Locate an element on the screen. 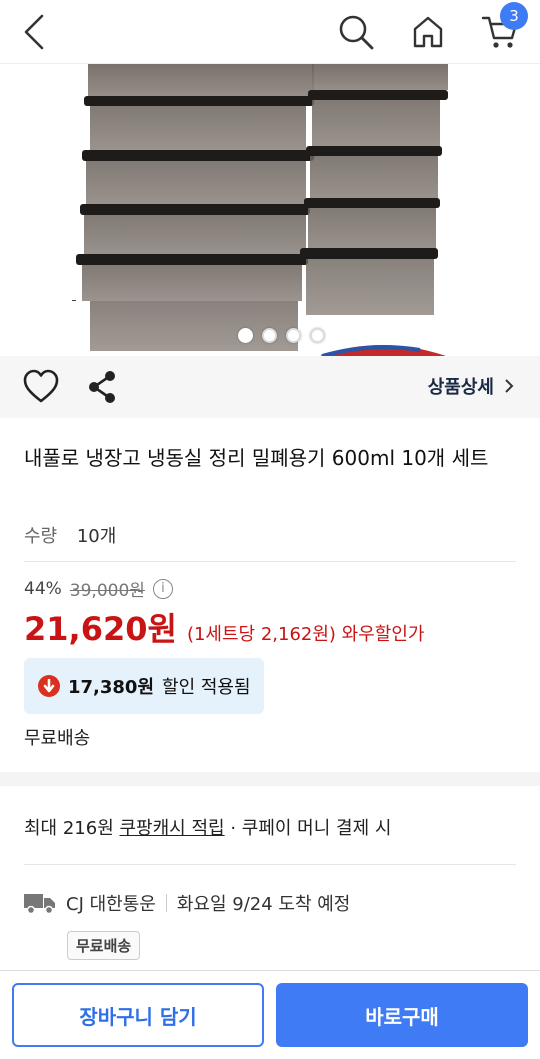  home-button is located at coordinates (428, 32).